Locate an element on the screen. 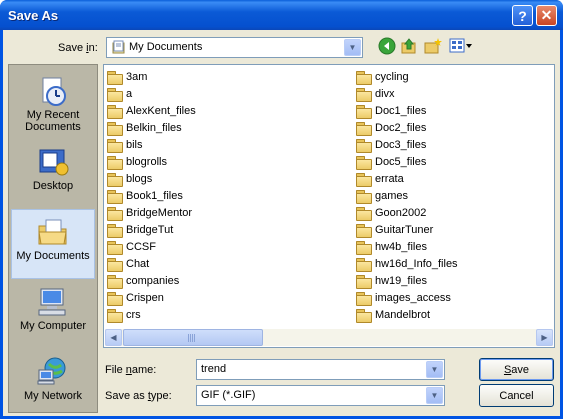  folder-item: games is located at coordinates (382, 196).